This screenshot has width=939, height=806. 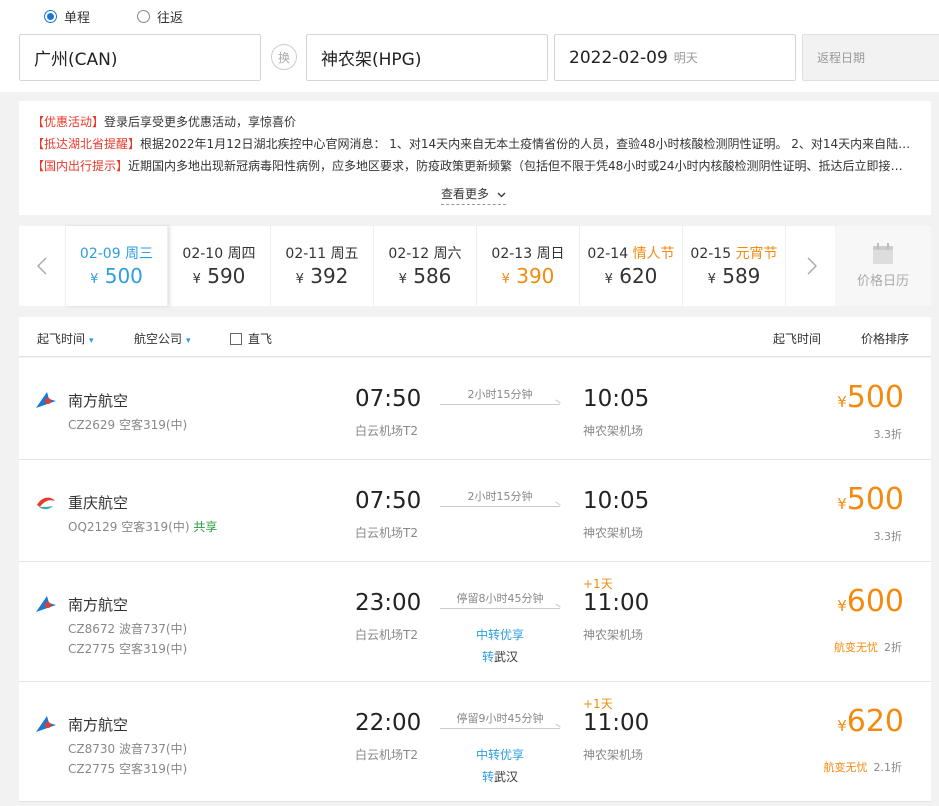 I want to click on sort-by-time: 起飞时间, so click(x=797, y=338).